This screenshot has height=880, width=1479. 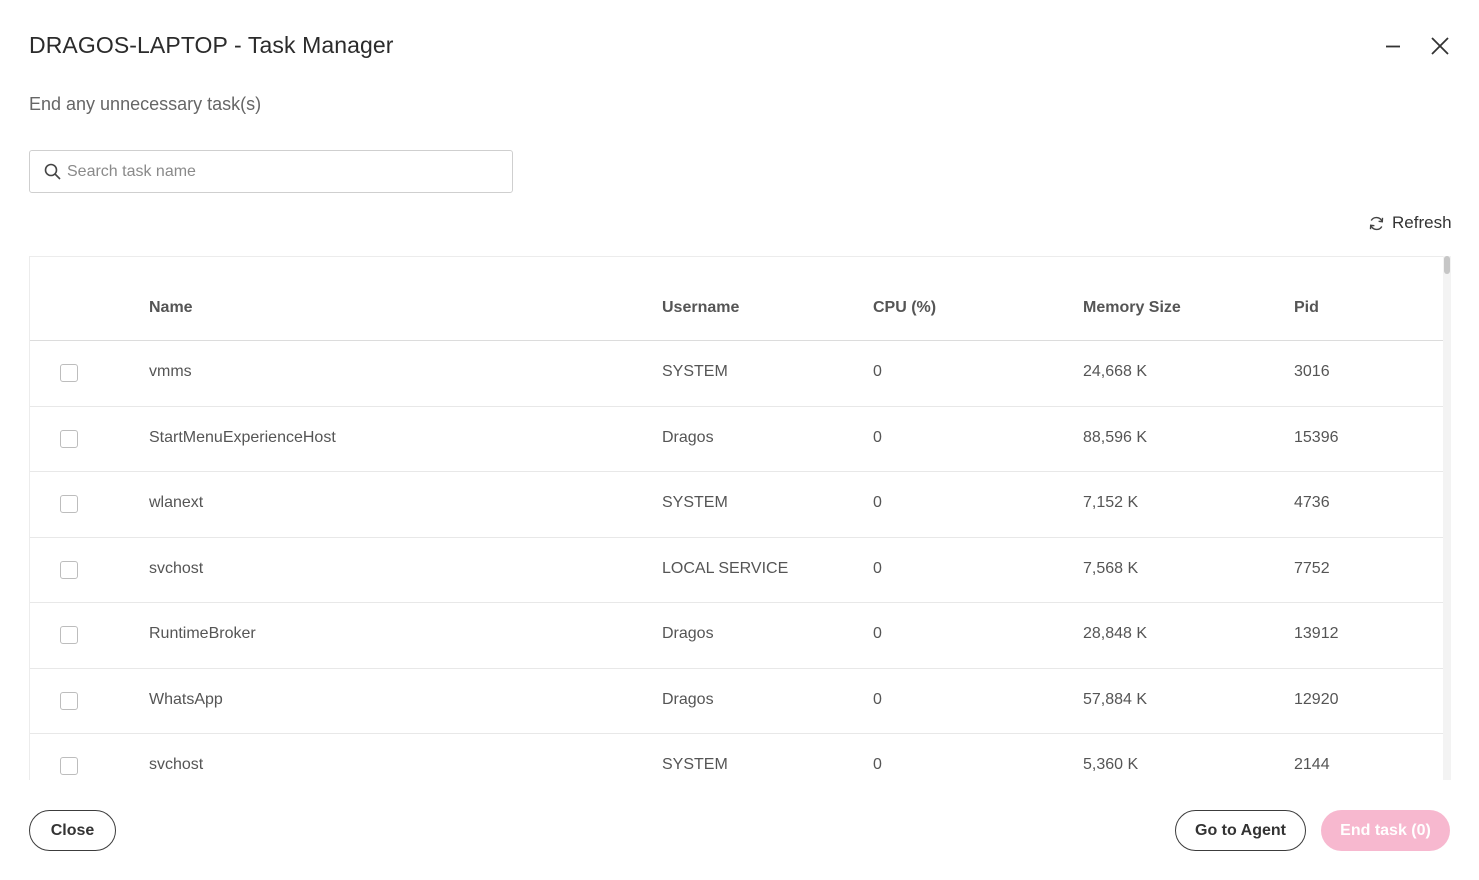 I want to click on task-name: RuntimeBroker, so click(x=202, y=633).